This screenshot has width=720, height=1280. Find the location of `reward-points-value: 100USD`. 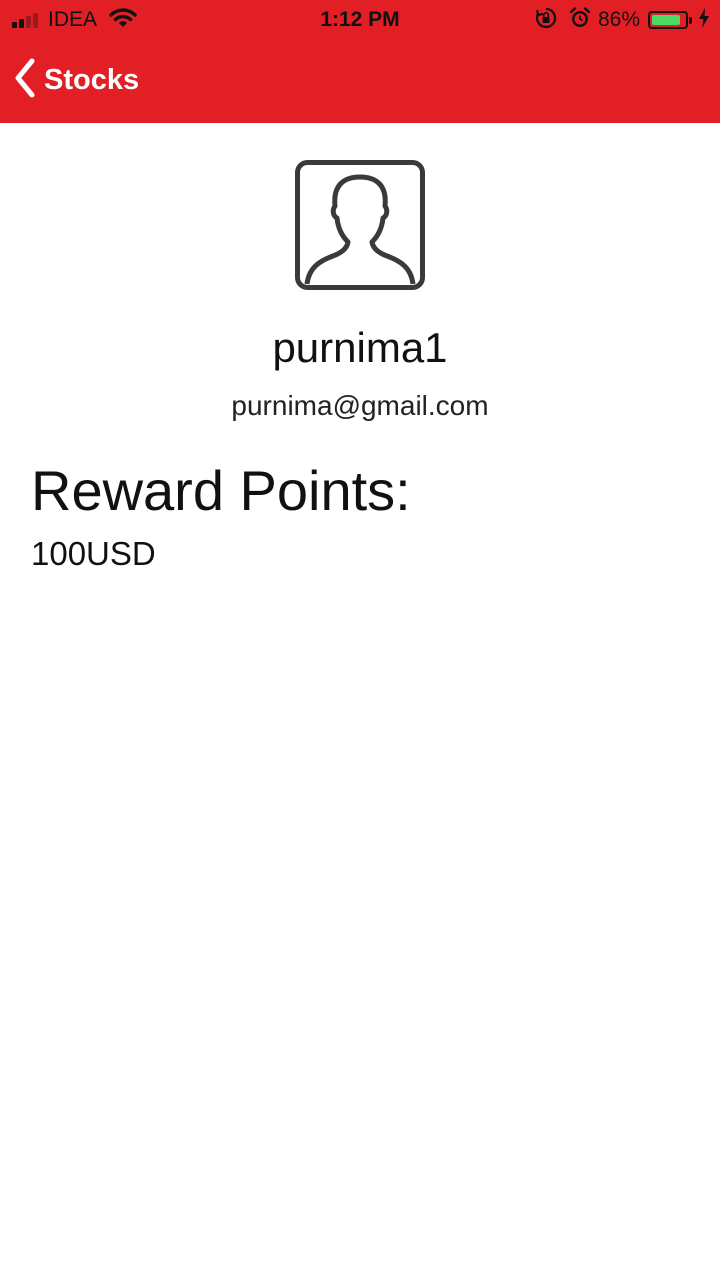

reward-points-value: 100USD is located at coordinates (93, 553).